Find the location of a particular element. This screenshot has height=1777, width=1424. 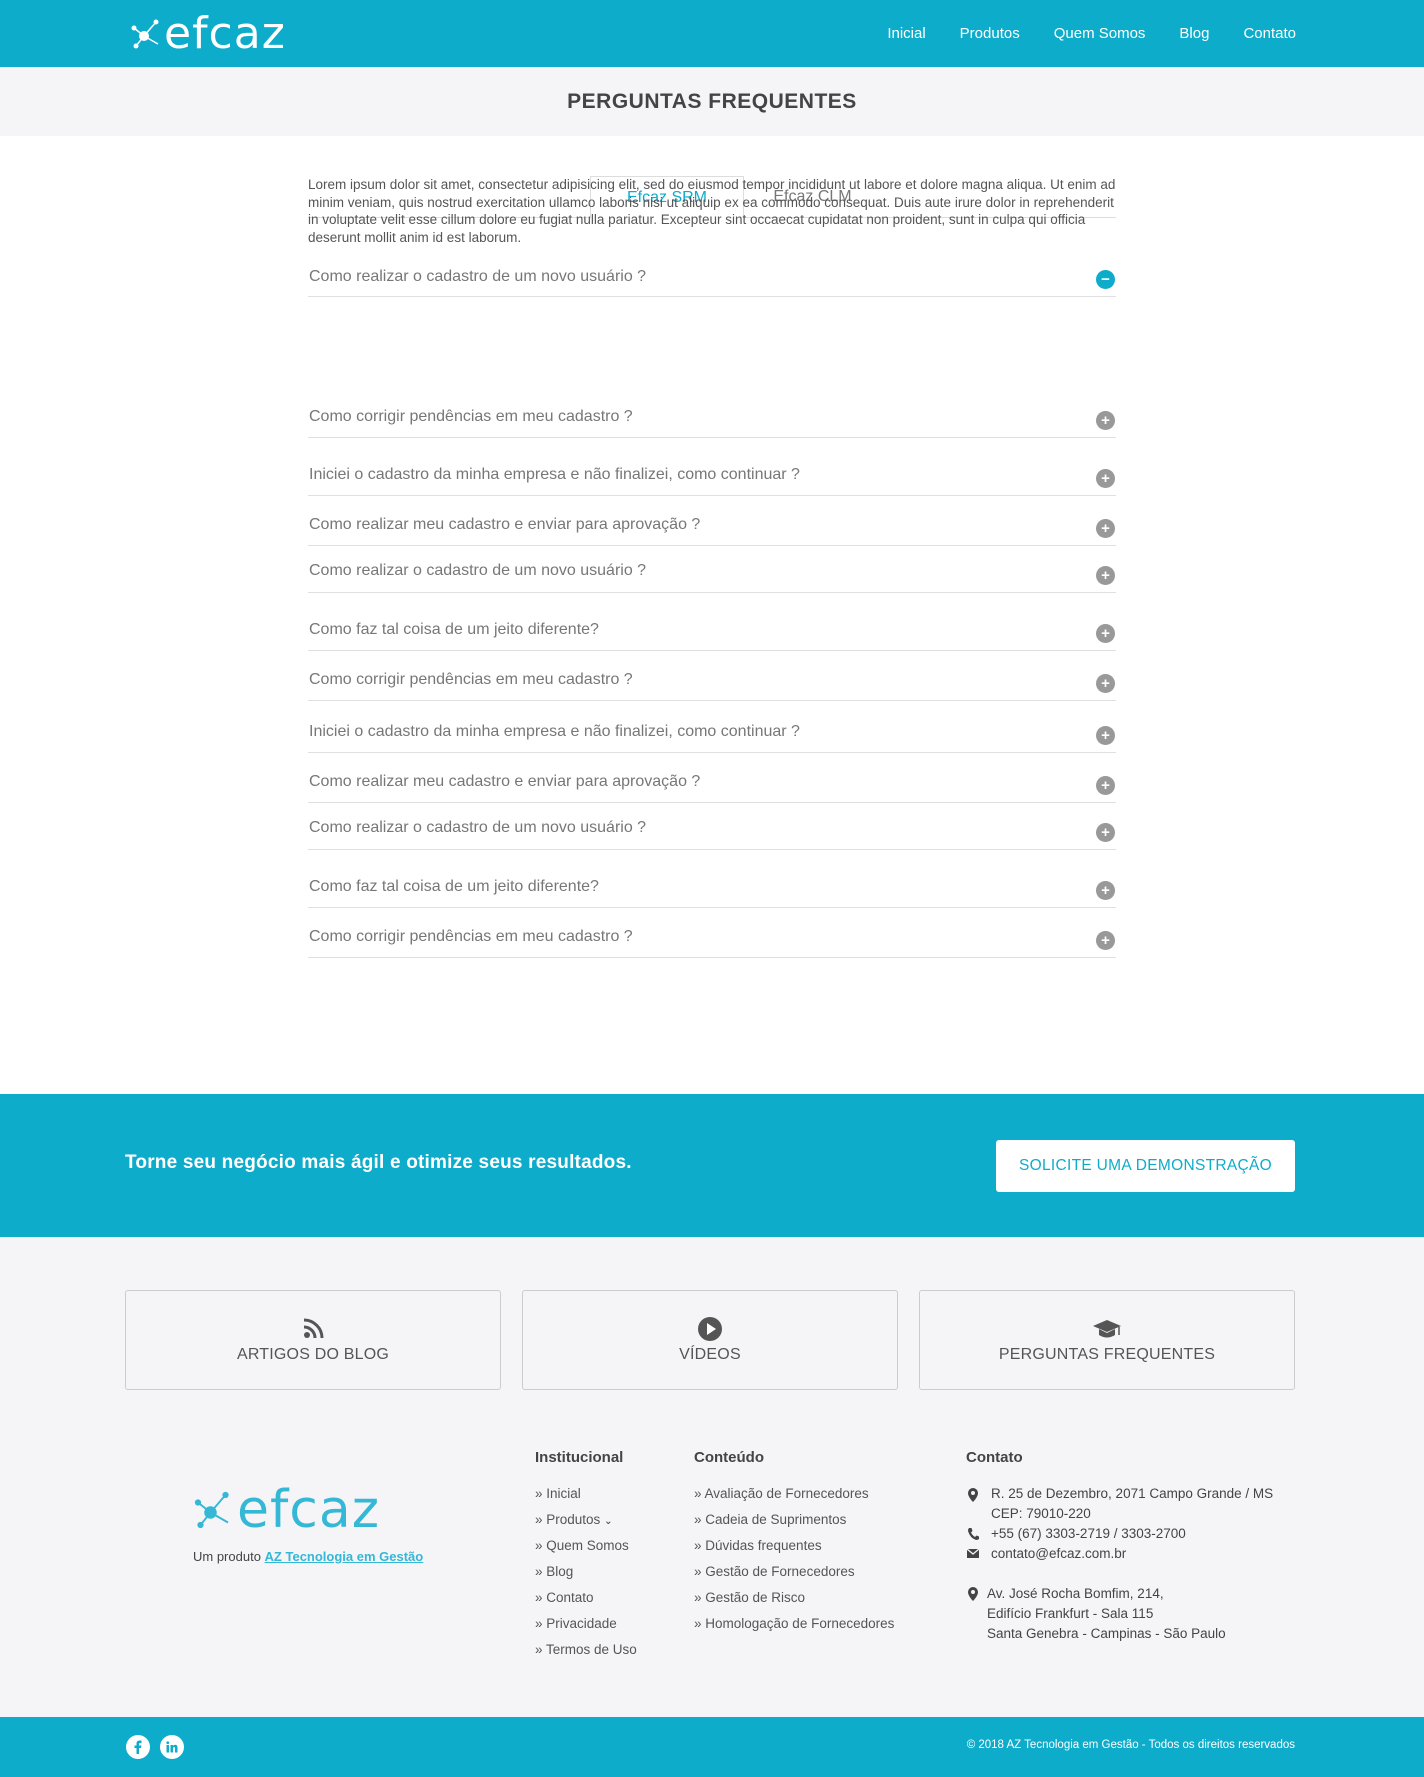

footer-link-inicial: » Inicial is located at coordinates (586, 1499).